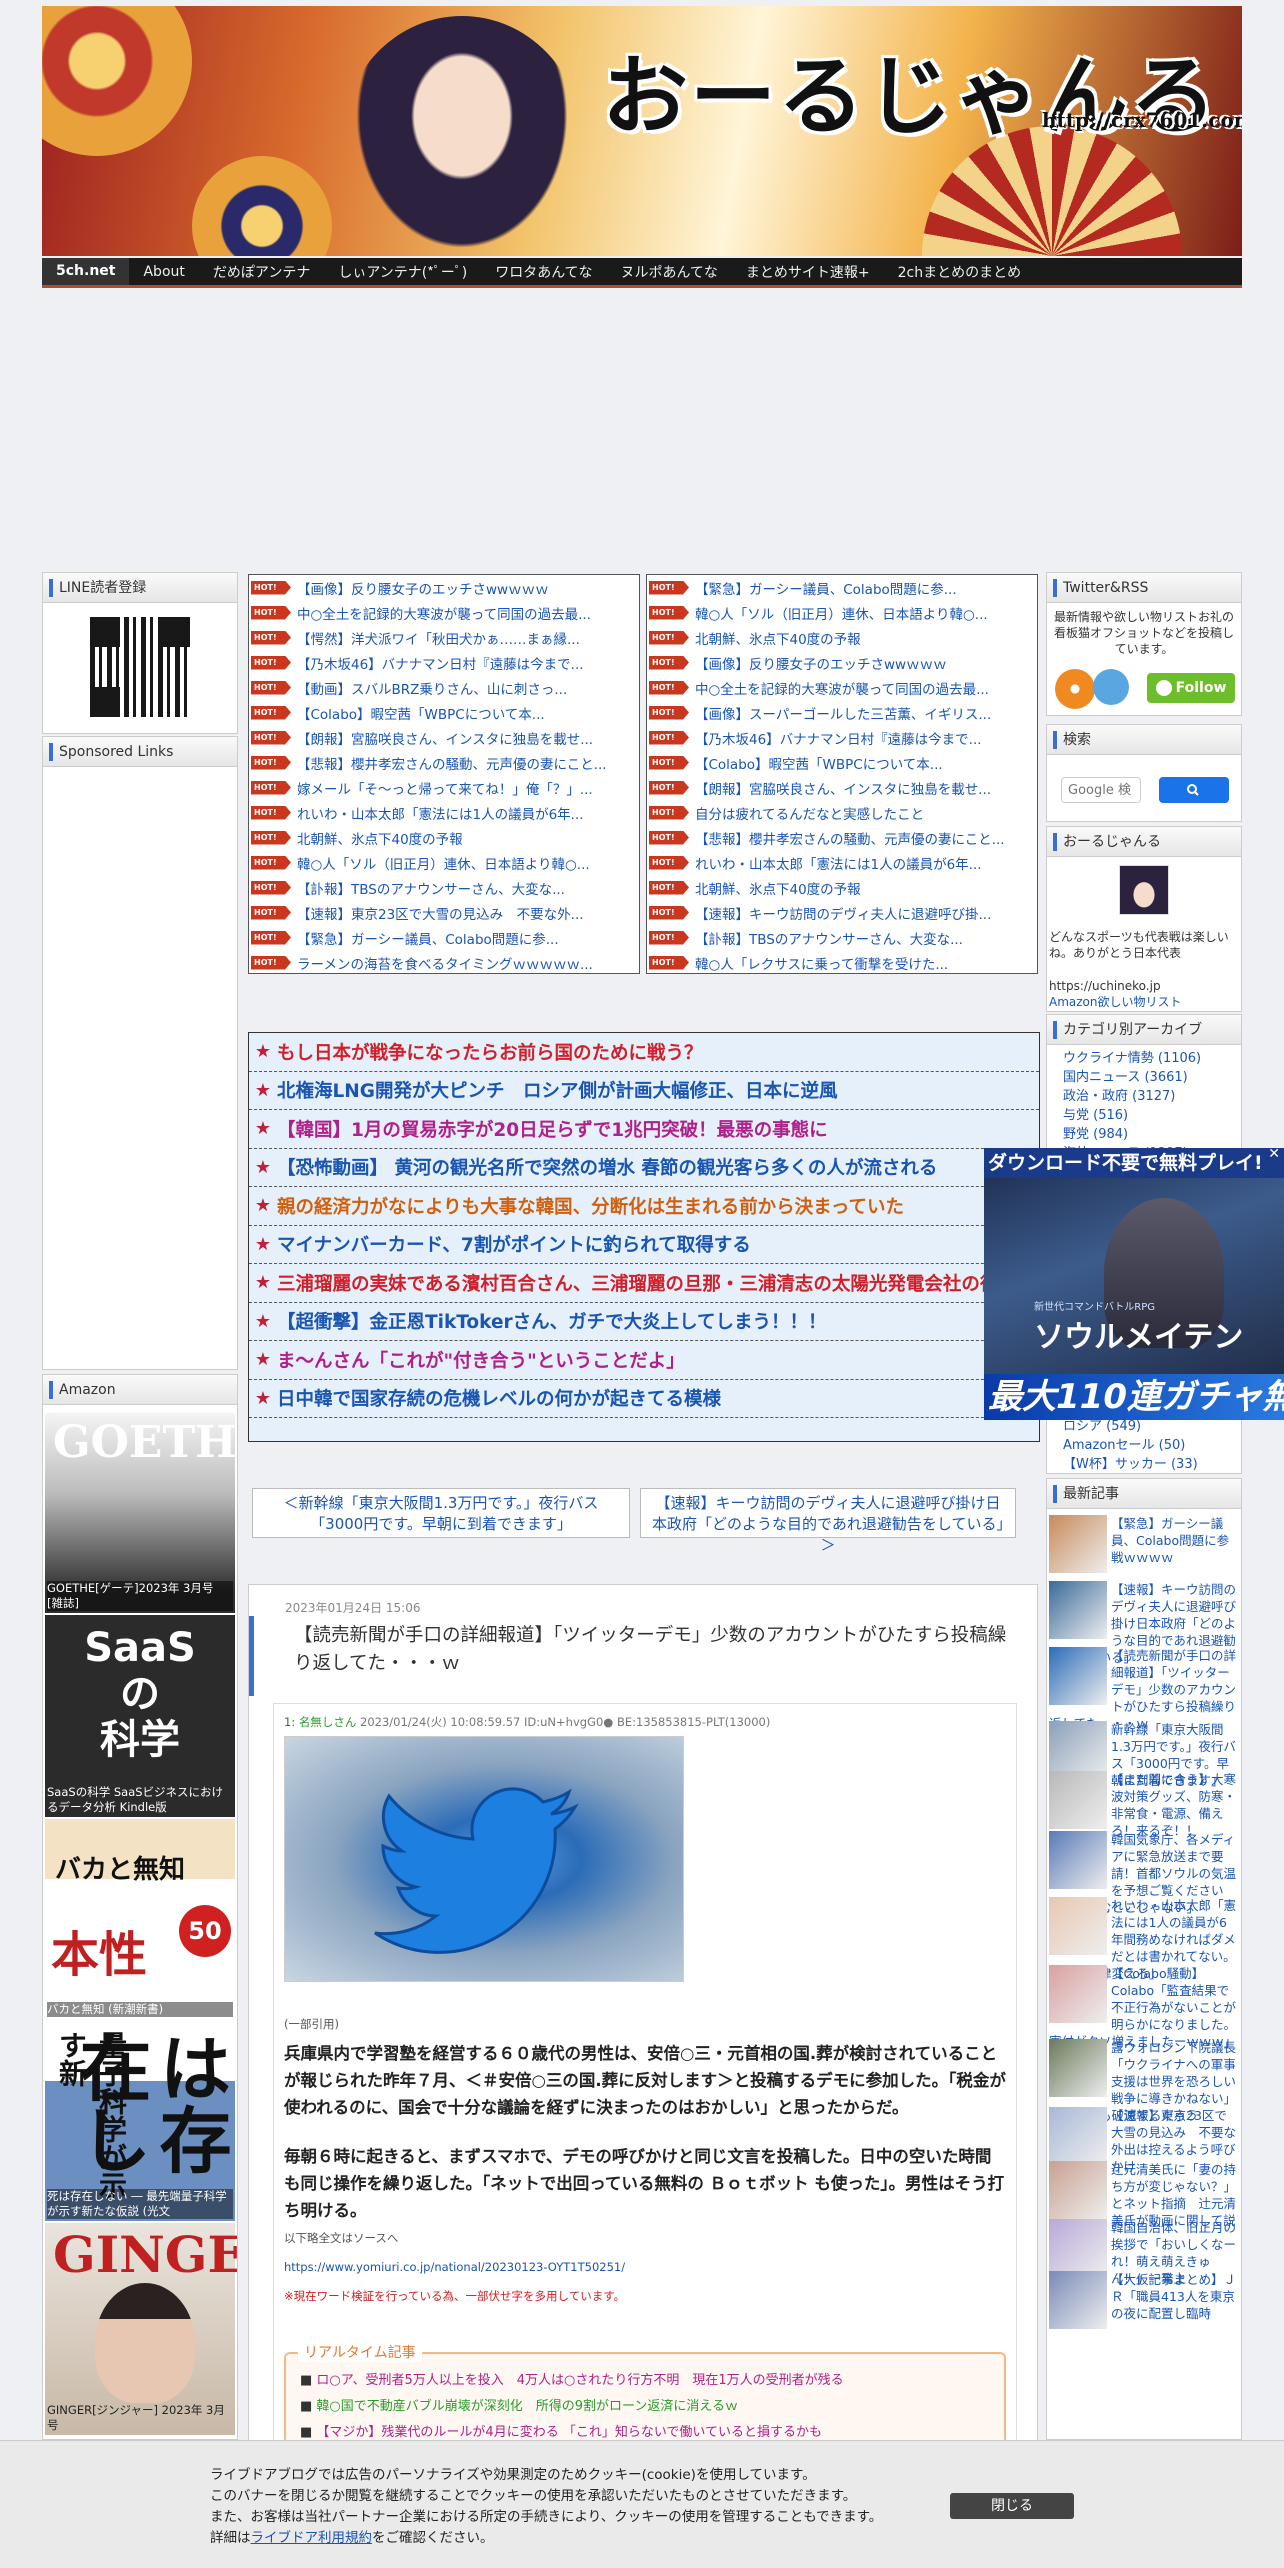 This screenshot has height=2568, width=1284. I want to click on archive-link: 【W杯】サッカー (33), so click(1130, 1464).